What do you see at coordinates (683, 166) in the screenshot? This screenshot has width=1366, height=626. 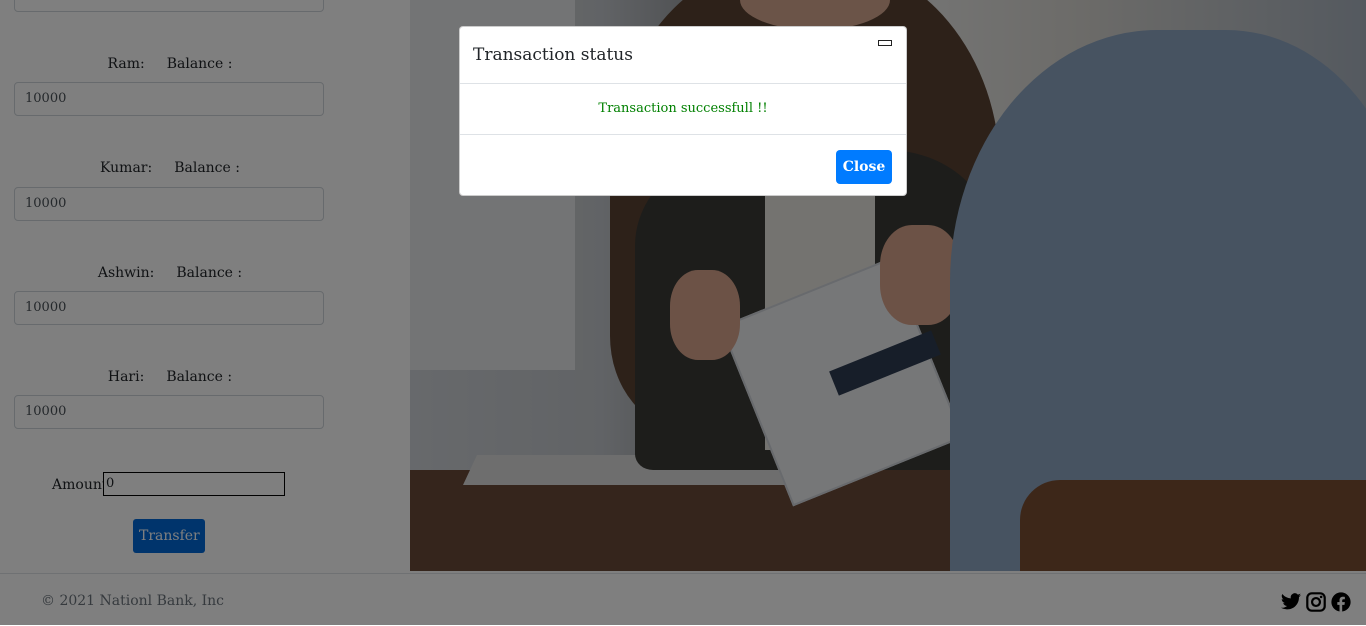 I see `modal-footer: Close` at bounding box center [683, 166].